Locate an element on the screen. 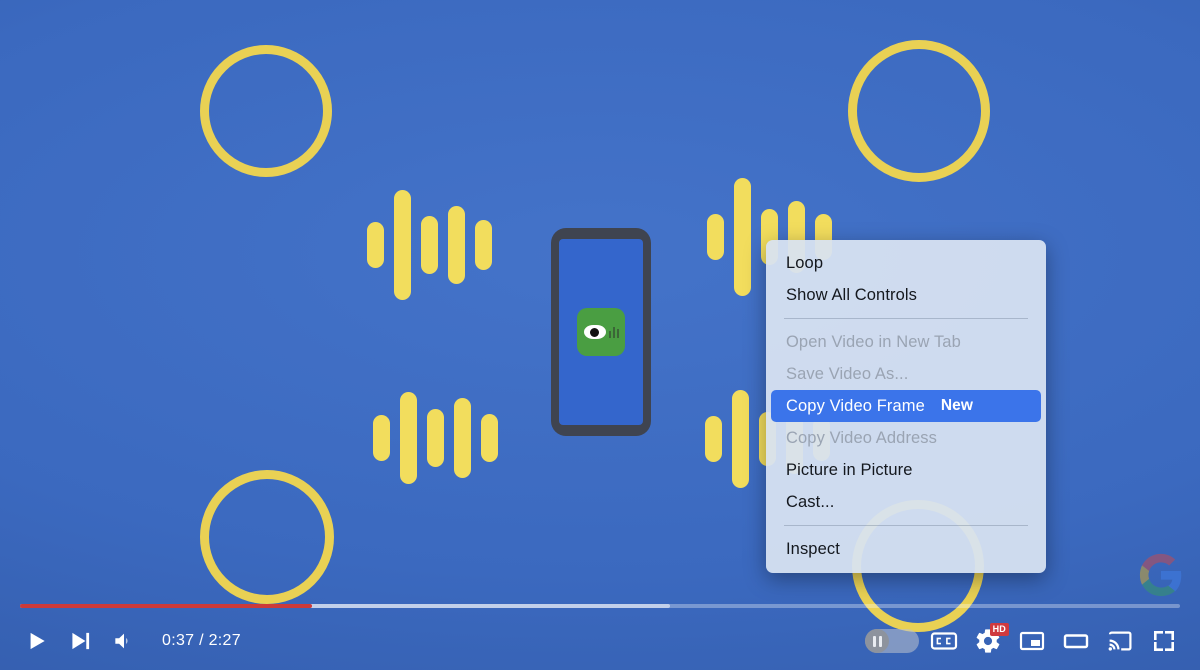  progress-bar is located at coordinates (600, 606).